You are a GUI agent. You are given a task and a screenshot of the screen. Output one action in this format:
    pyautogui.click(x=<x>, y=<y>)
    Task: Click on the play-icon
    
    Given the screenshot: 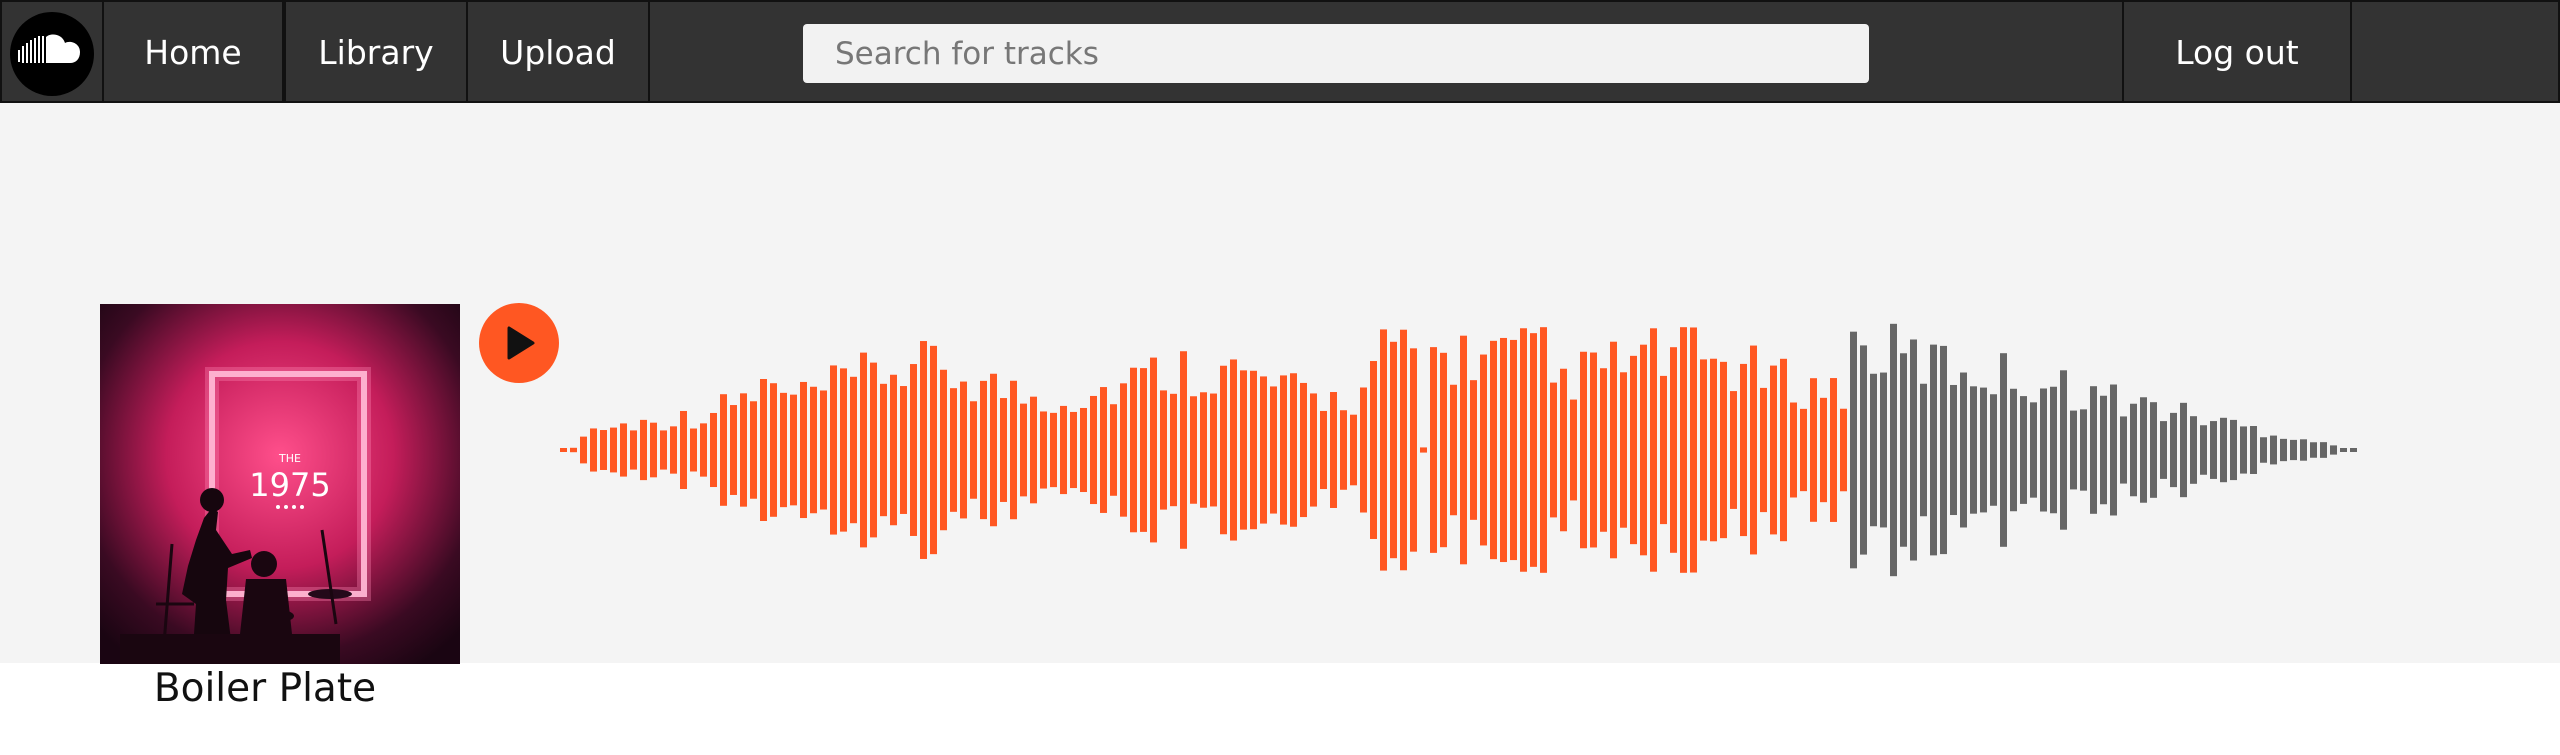 What is the action you would take?
    pyautogui.click(x=521, y=343)
    